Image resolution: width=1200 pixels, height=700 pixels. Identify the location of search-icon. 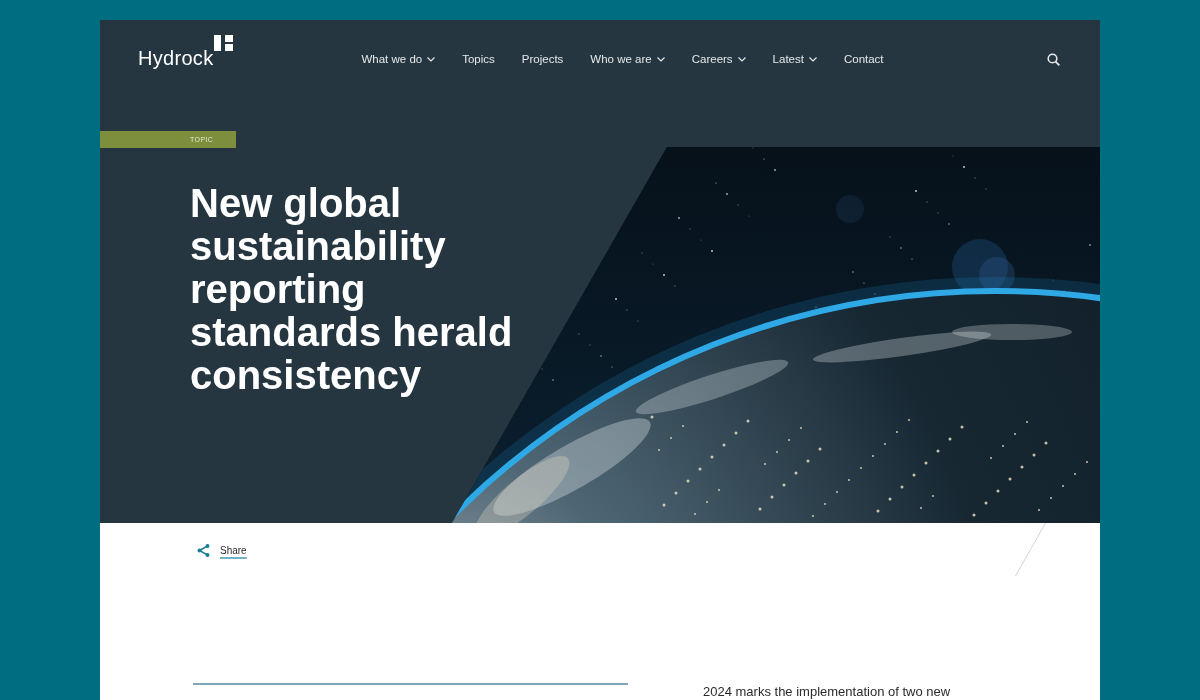
(1053, 59).